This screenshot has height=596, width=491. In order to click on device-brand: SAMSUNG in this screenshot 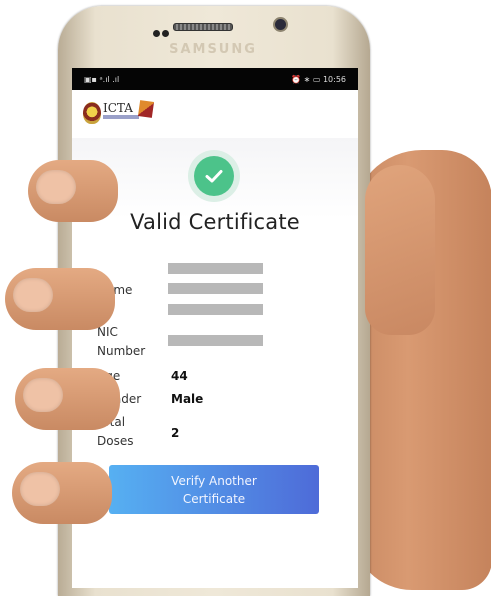, I will do `click(213, 49)`.